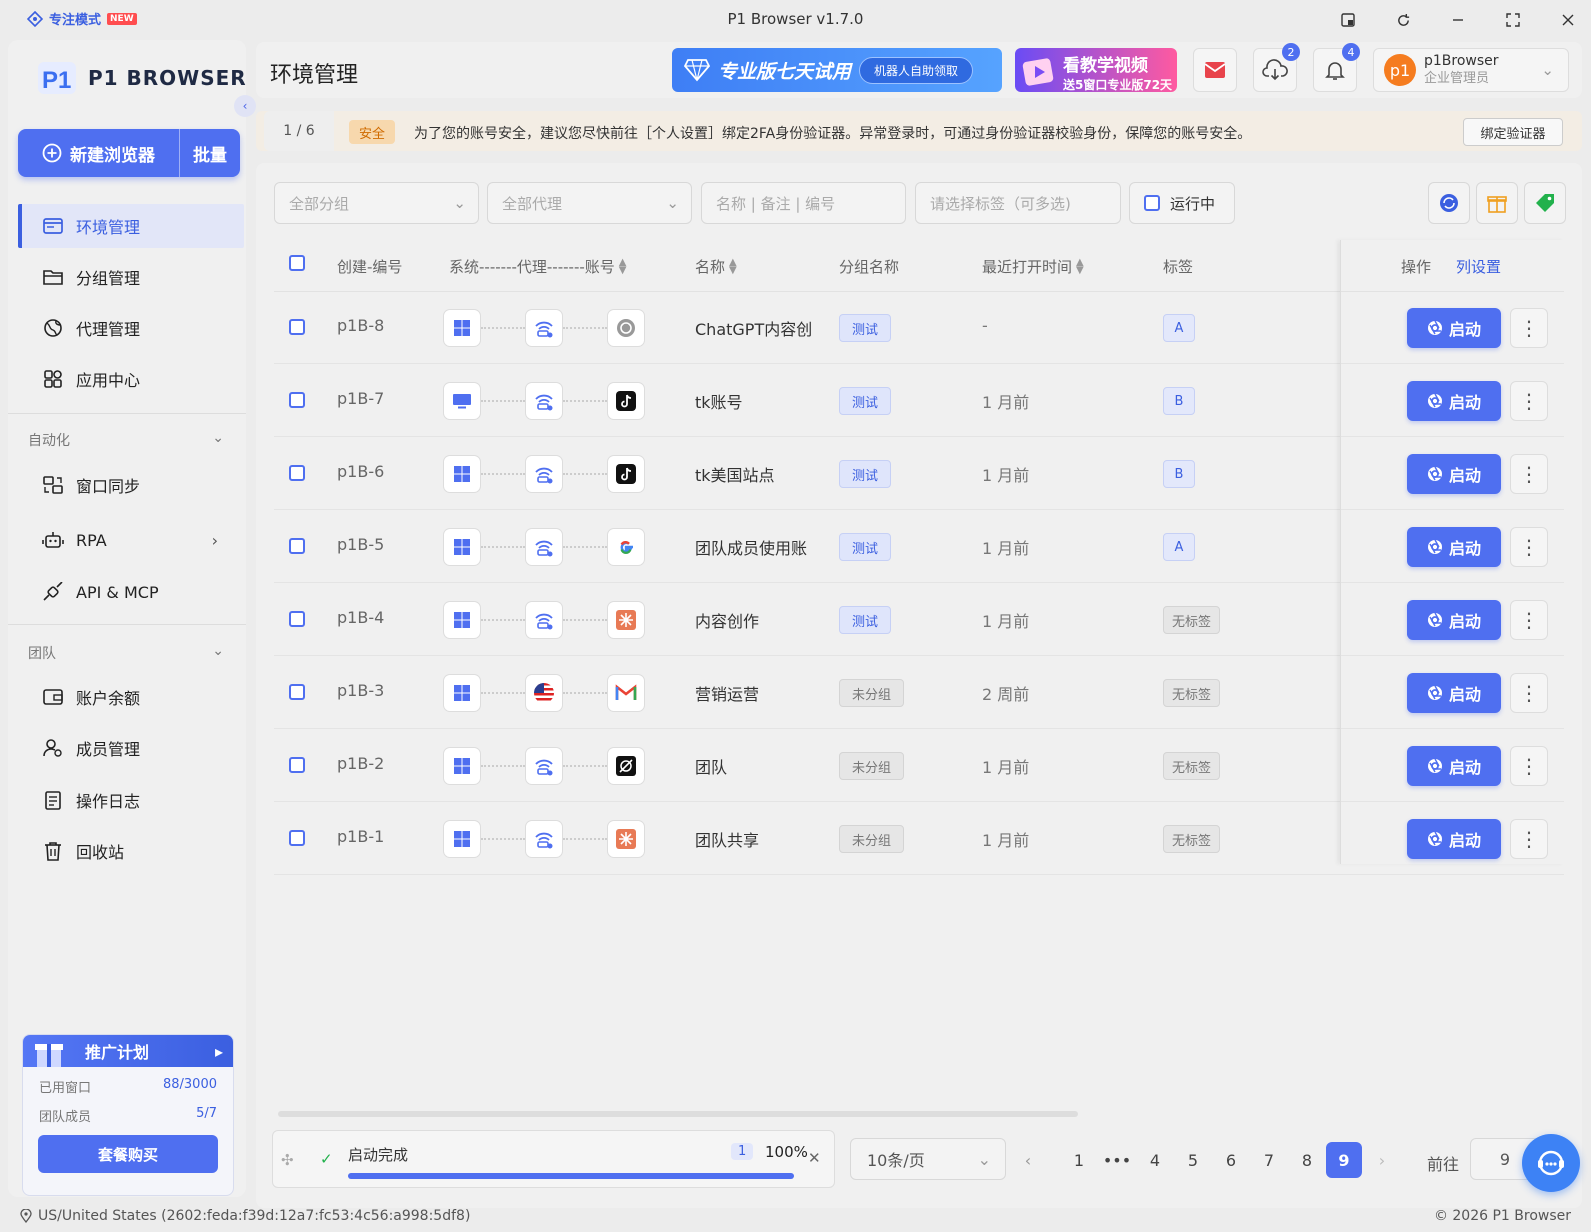  Describe the element at coordinates (716, 266) in the screenshot. I see `column-name: 名称 ▲ ▼` at that location.